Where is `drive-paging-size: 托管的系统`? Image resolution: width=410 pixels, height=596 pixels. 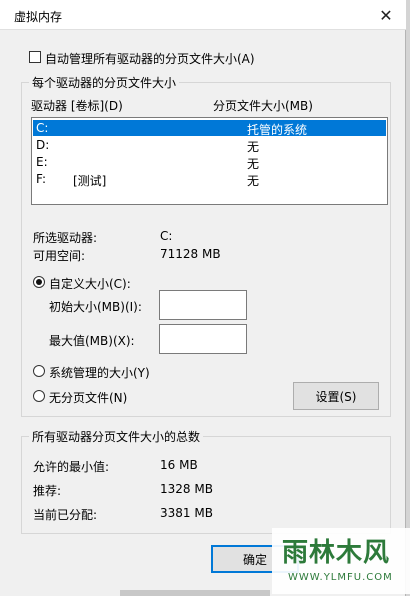
drive-paging-size: 托管的系统 is located at coordinates (277, 130).